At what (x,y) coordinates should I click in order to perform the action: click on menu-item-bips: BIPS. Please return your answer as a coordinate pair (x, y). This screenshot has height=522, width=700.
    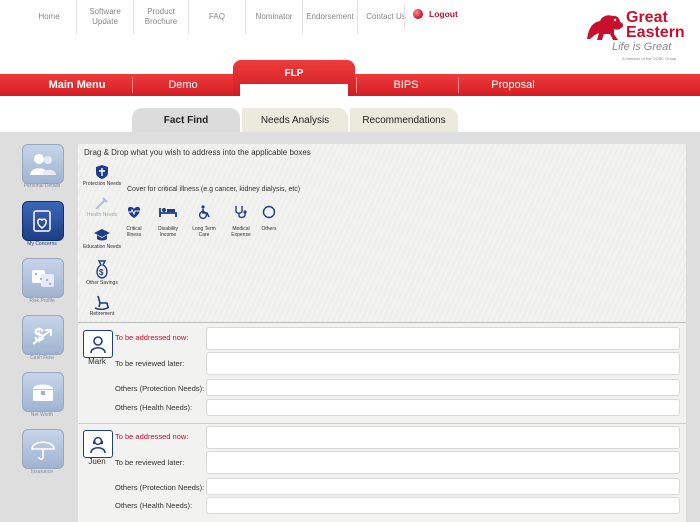
    Looking at the image, I should click on (406, 85).